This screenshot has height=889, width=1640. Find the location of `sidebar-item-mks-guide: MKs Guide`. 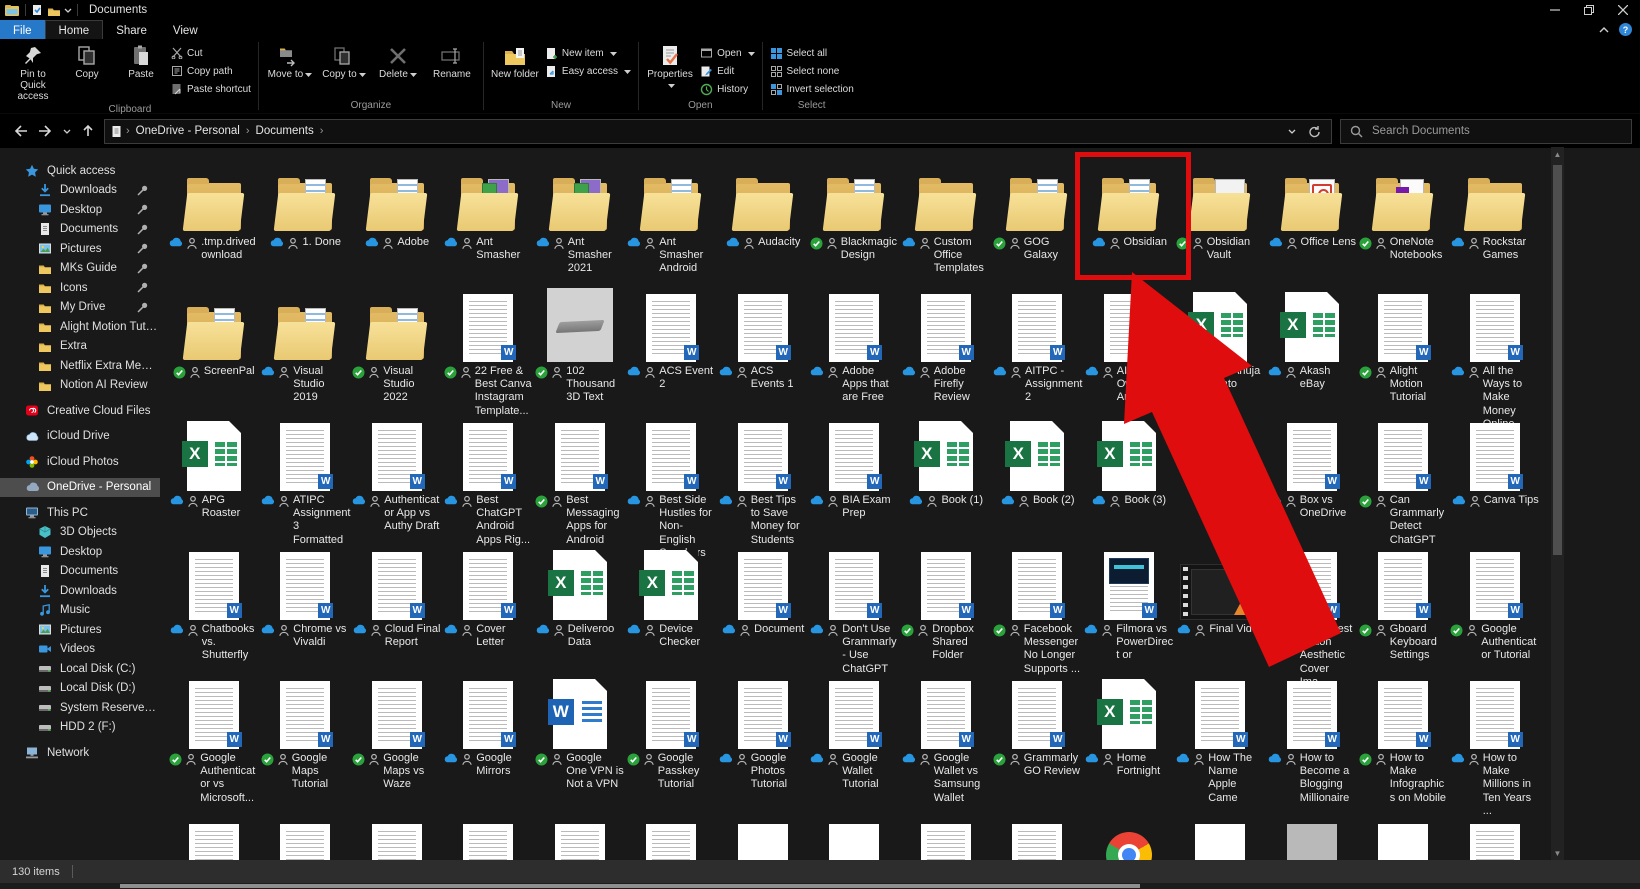

sidebar-item-mks-guide: MKs Guide is located at coordinates (80, 269).